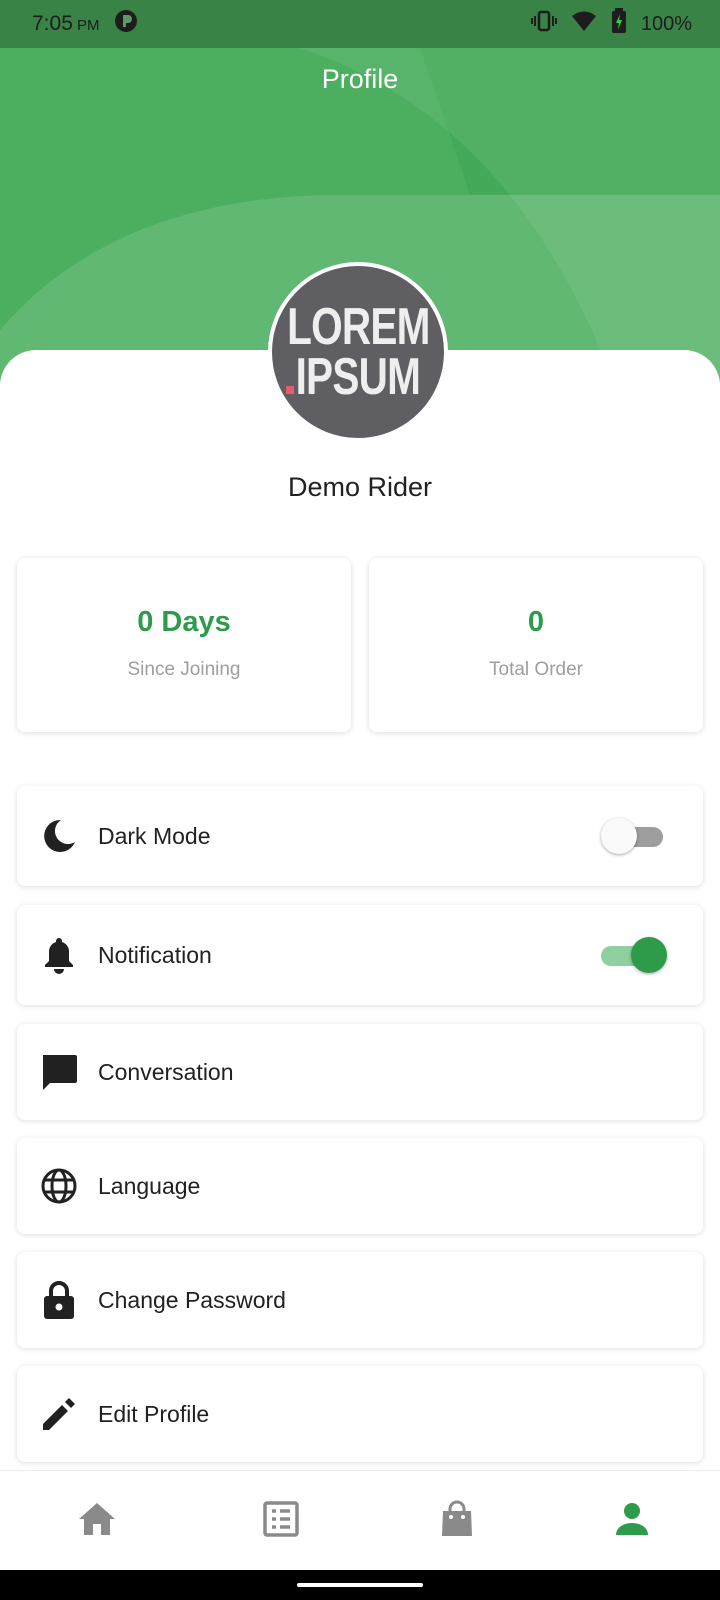  Describe the element at coordinates (184, 622) in the screenshot. I see `stat-days-value: 0 Days` at that location.